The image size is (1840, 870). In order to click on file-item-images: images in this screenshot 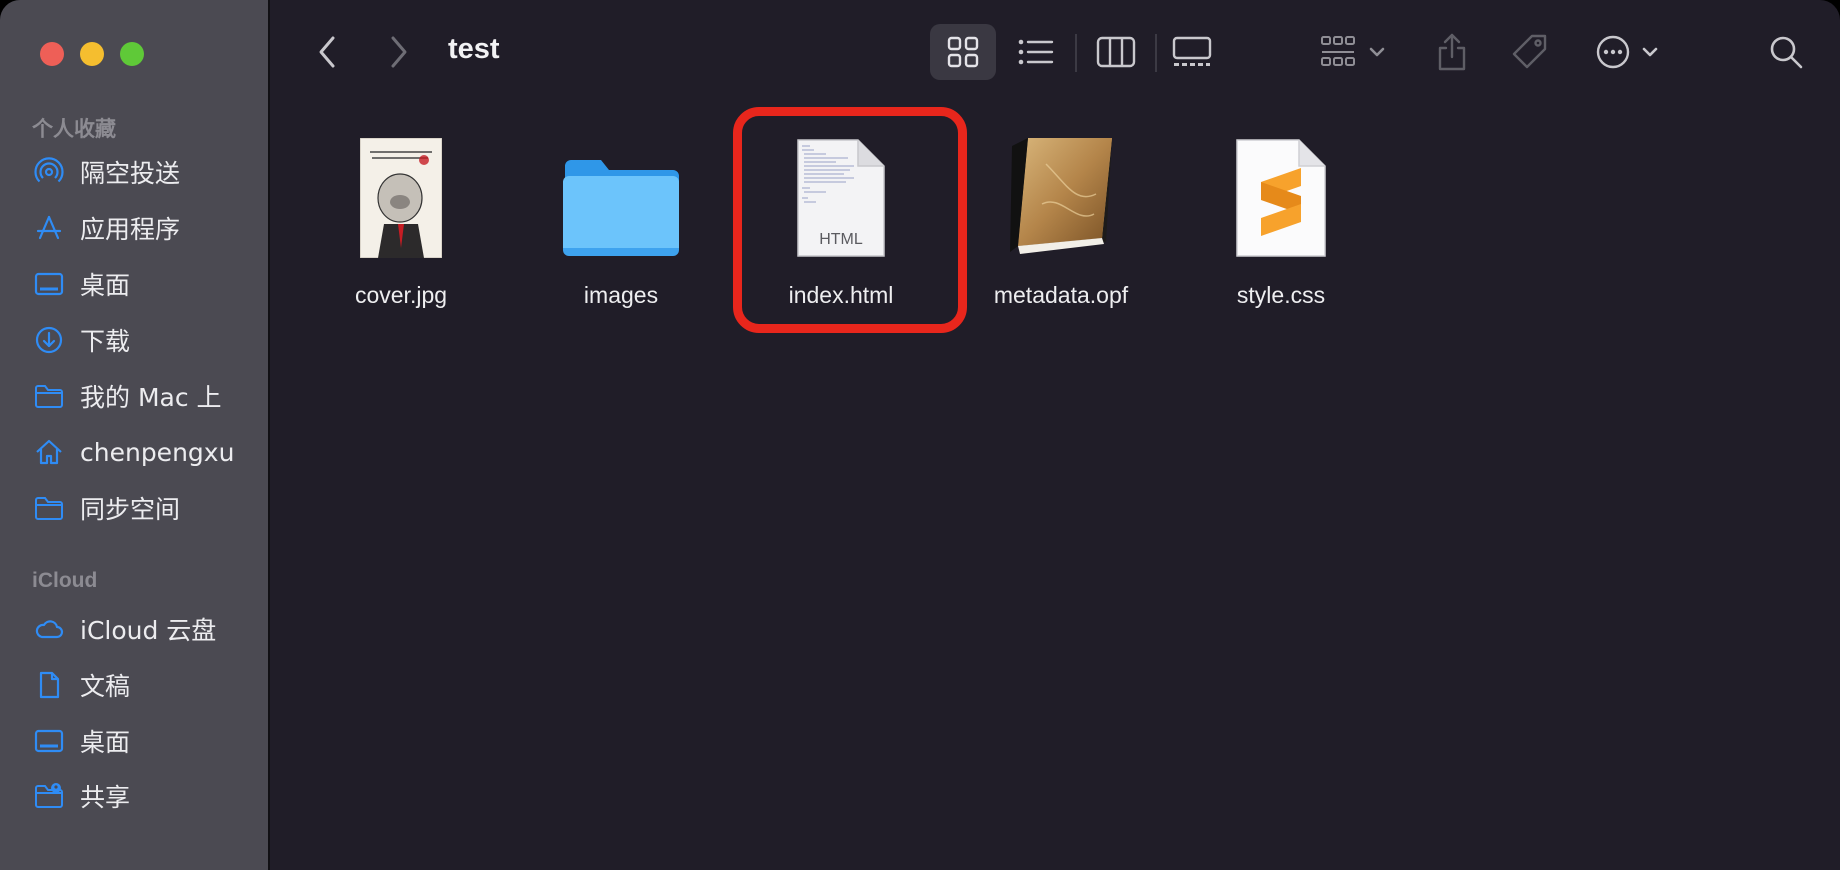, I will do `click(621, 223)`.